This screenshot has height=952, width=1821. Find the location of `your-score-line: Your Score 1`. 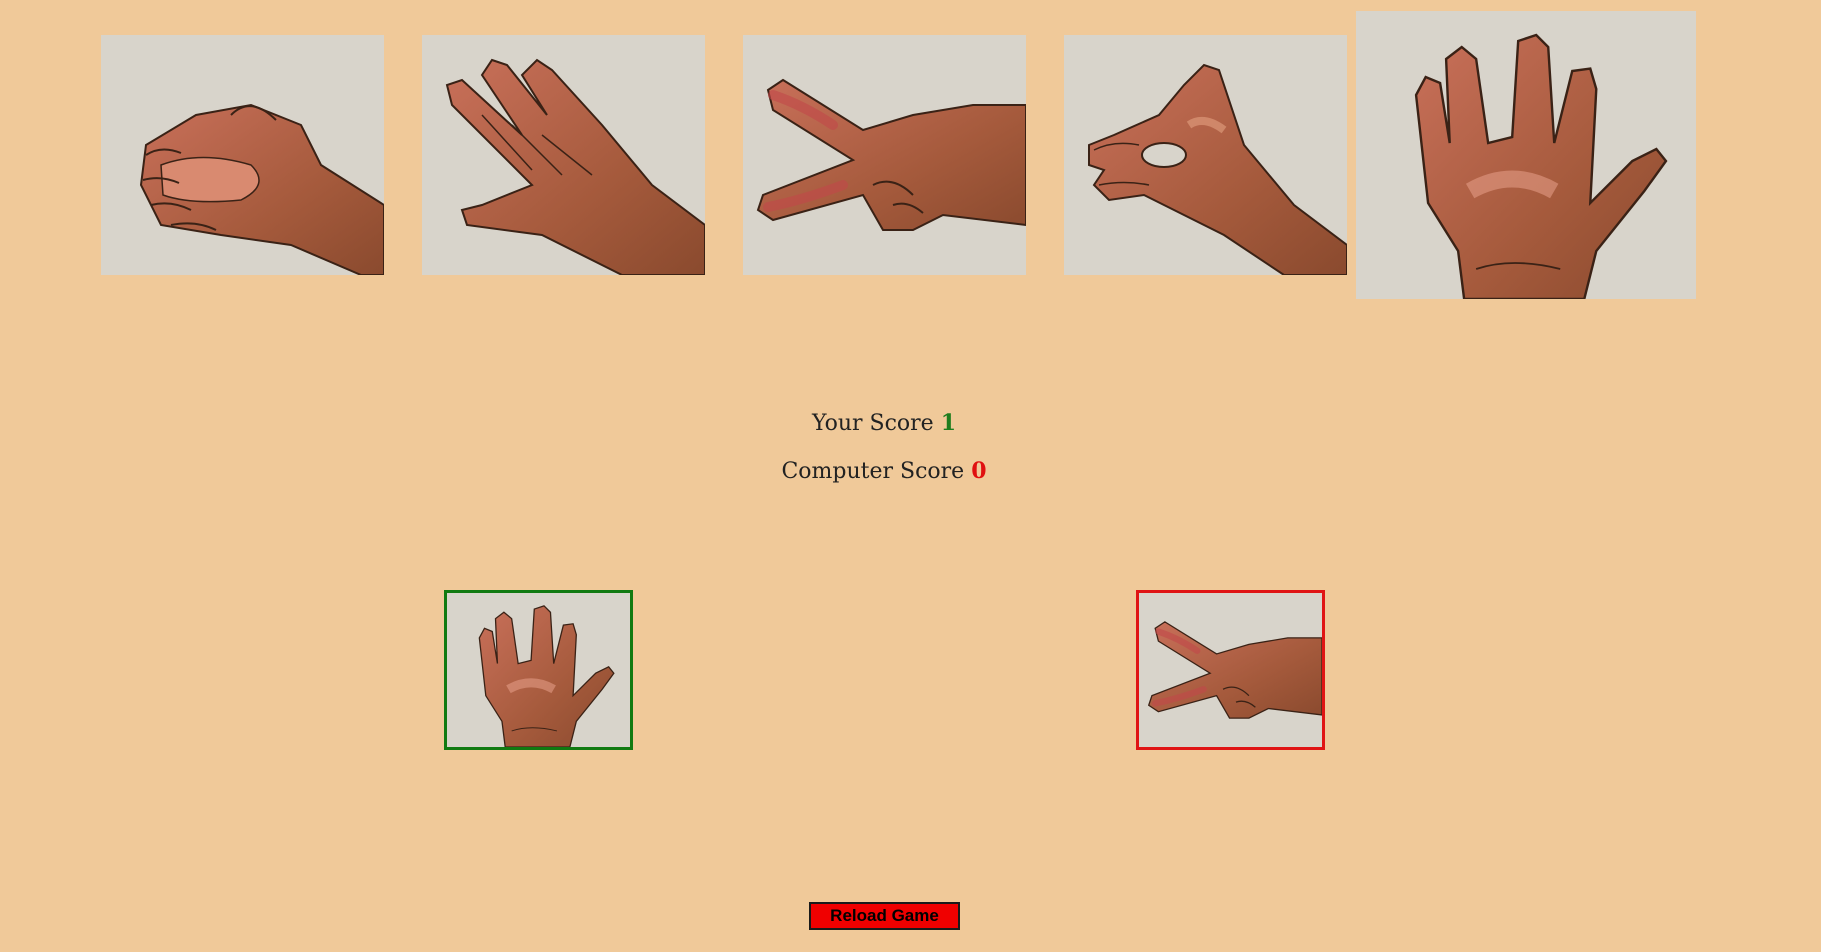

your-score-line: Your Score 1 is located at coordinates (884, 423).